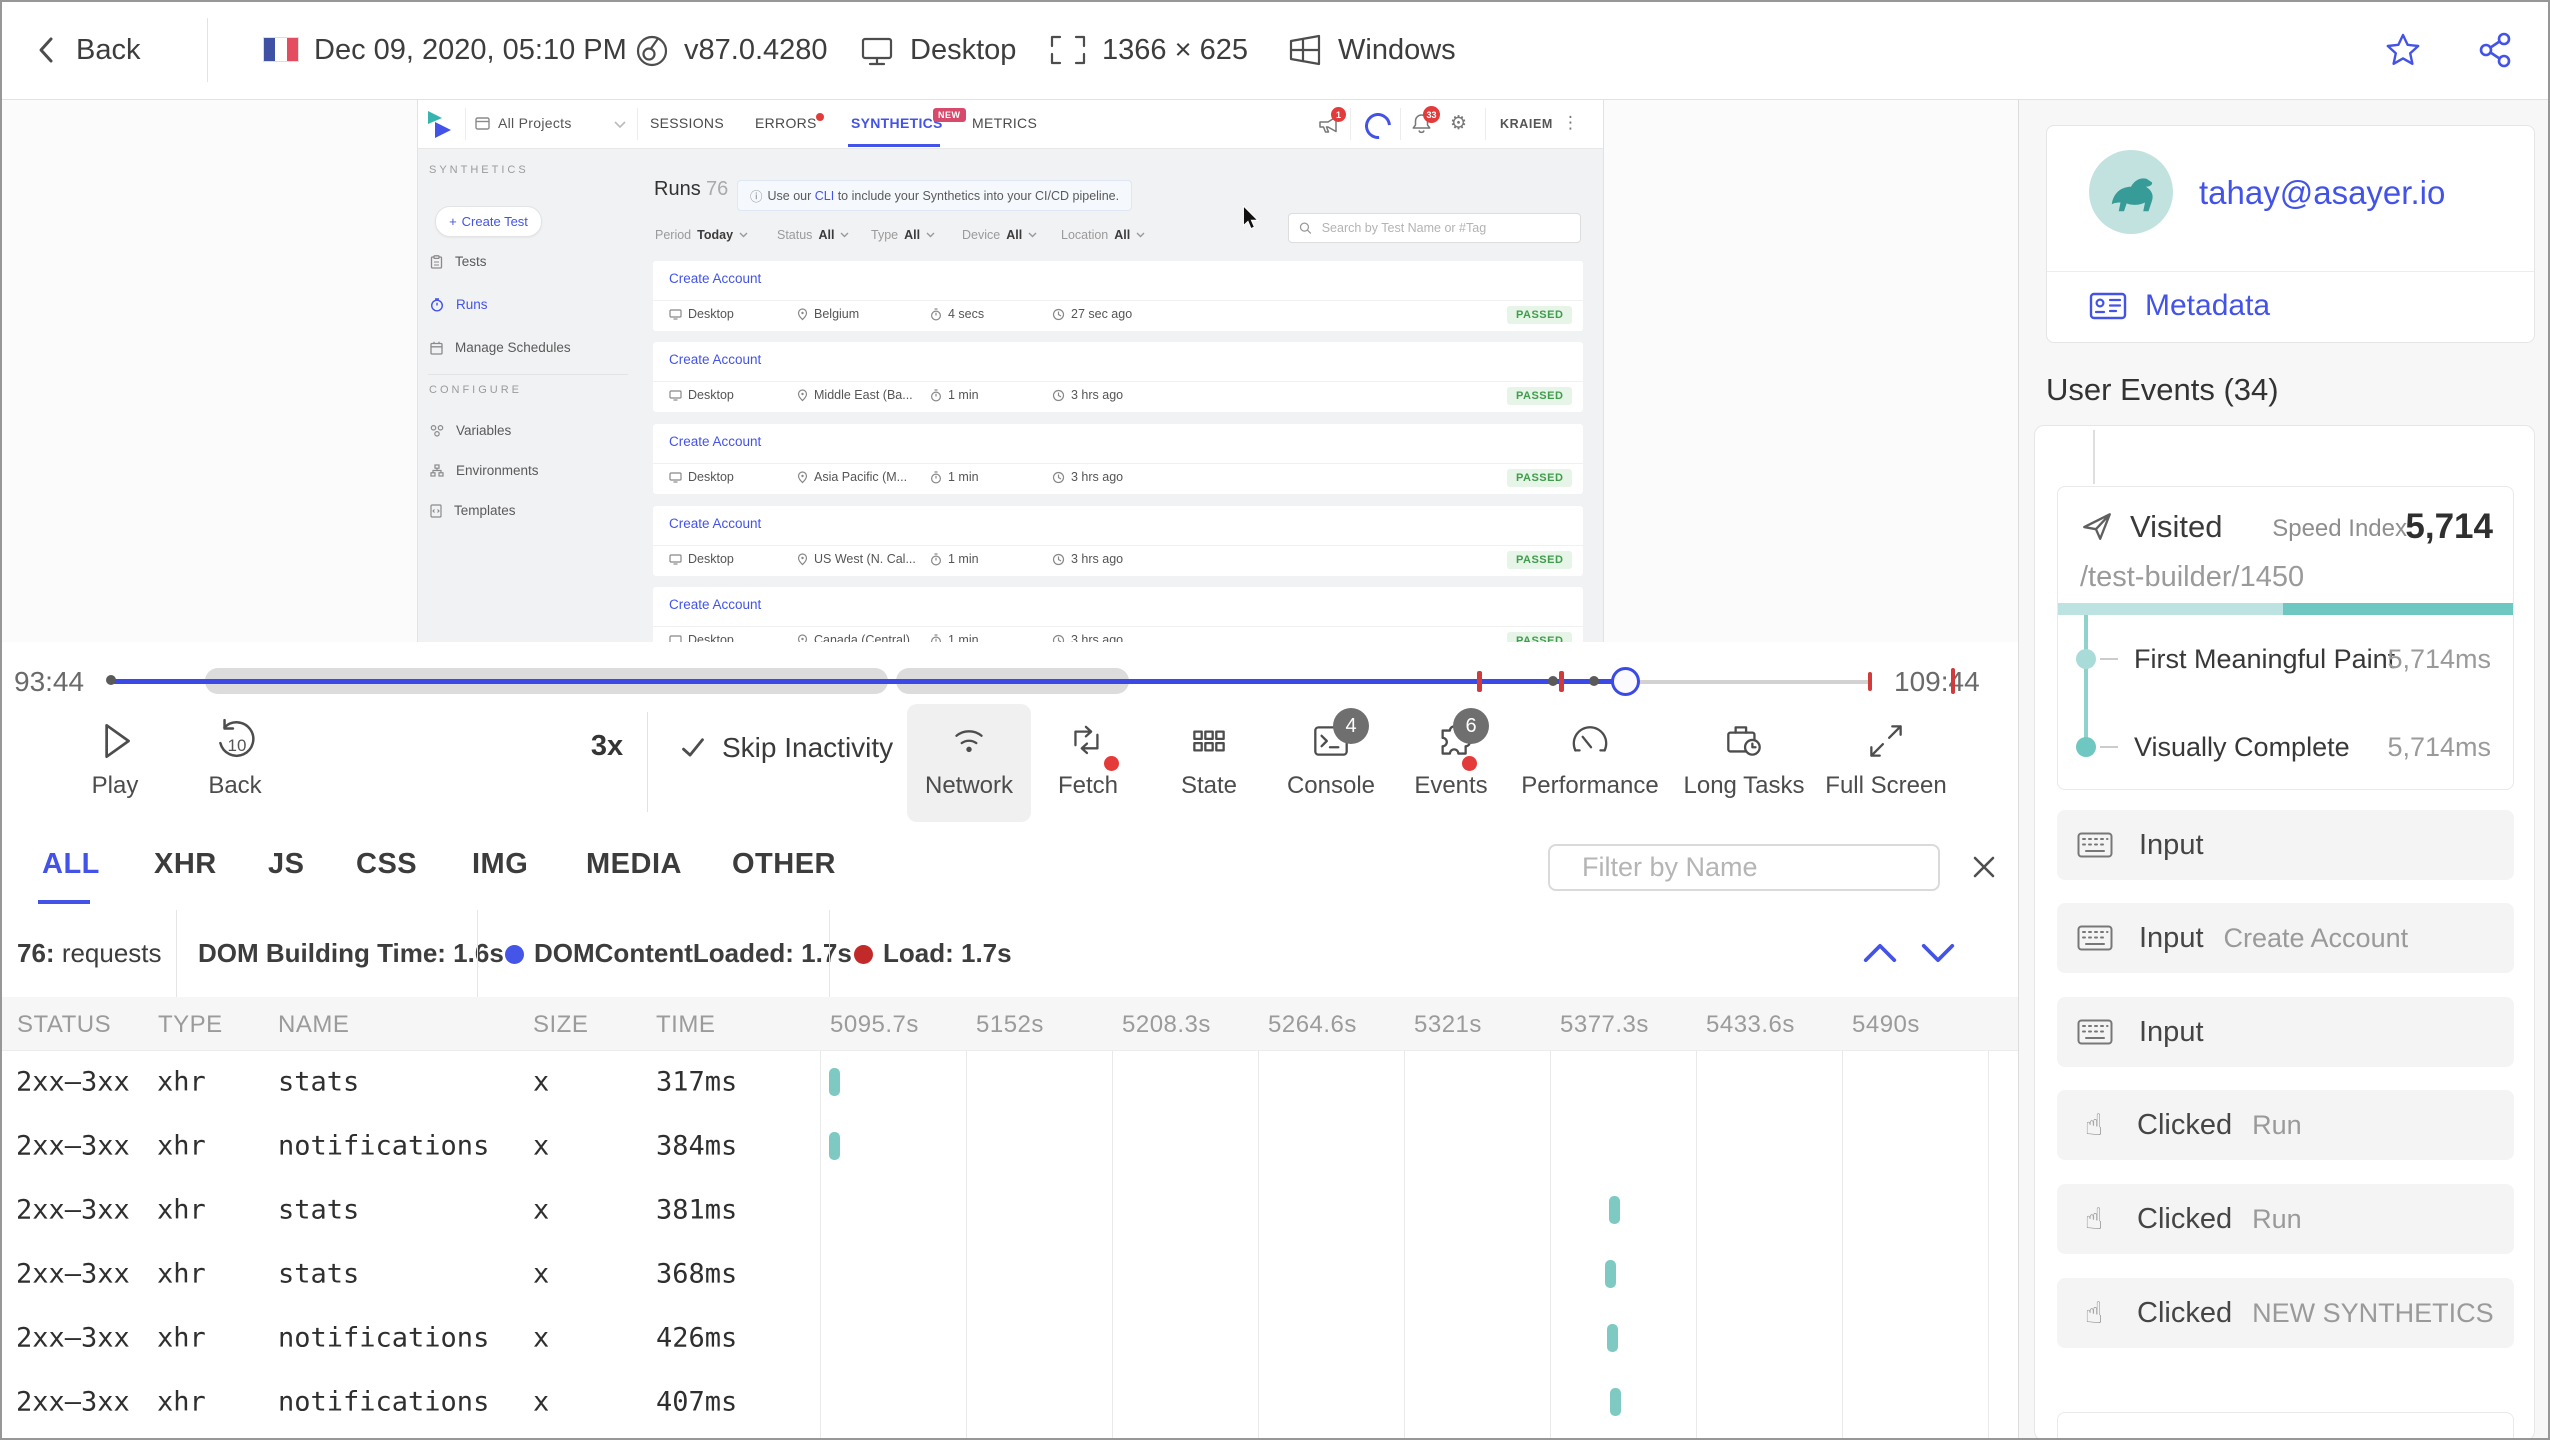  Describe the element at coordinates (607, 746) in the screenshot. I see `playback-speed-button: 3x` at that location.